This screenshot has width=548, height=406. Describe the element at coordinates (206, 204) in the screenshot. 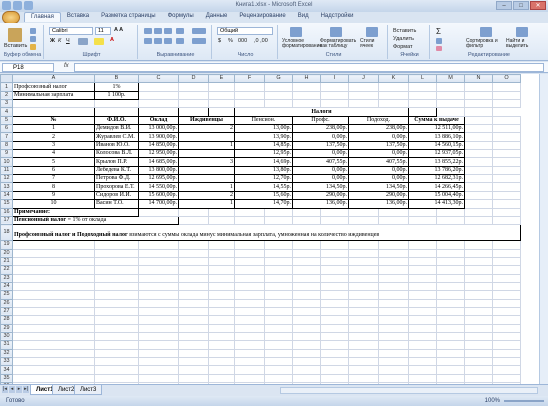

I see `cell-dependents: 1` at that location.